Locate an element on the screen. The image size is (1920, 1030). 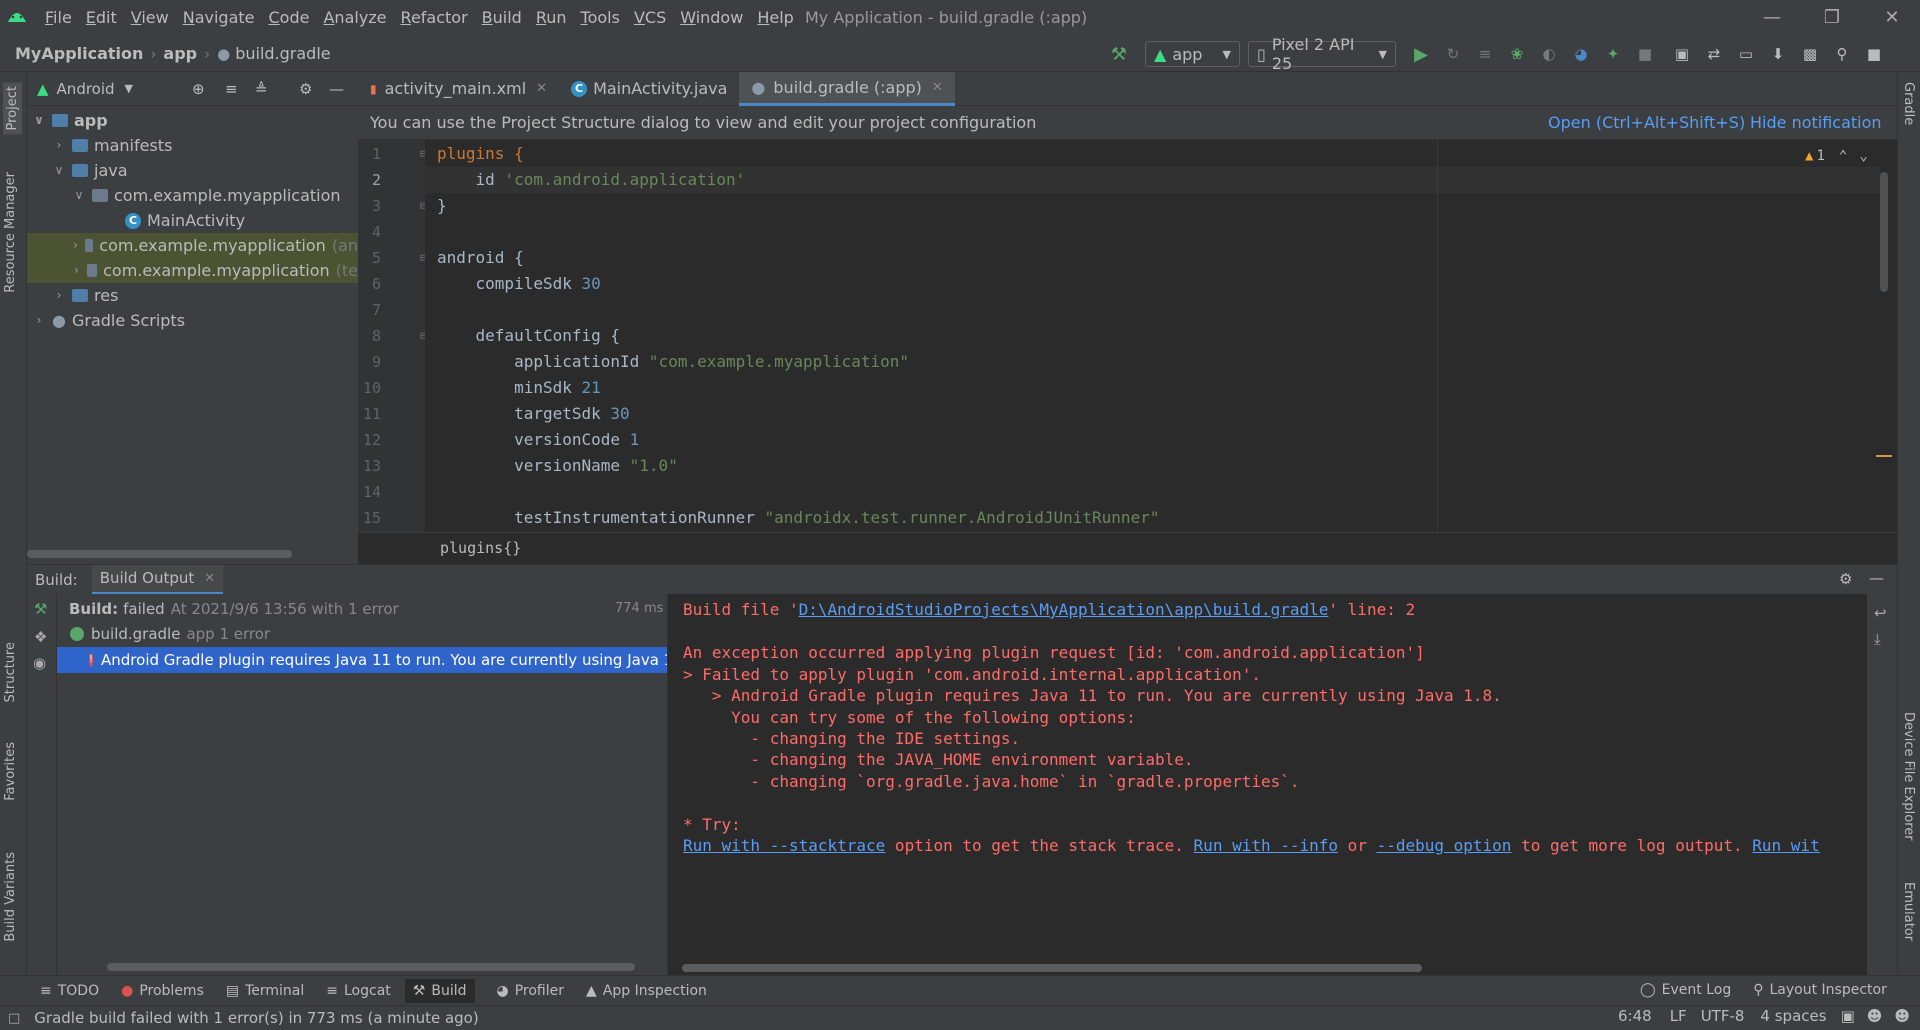
run-configuration-select: ▲ app ▼ is located at coordinates (1192, 54).